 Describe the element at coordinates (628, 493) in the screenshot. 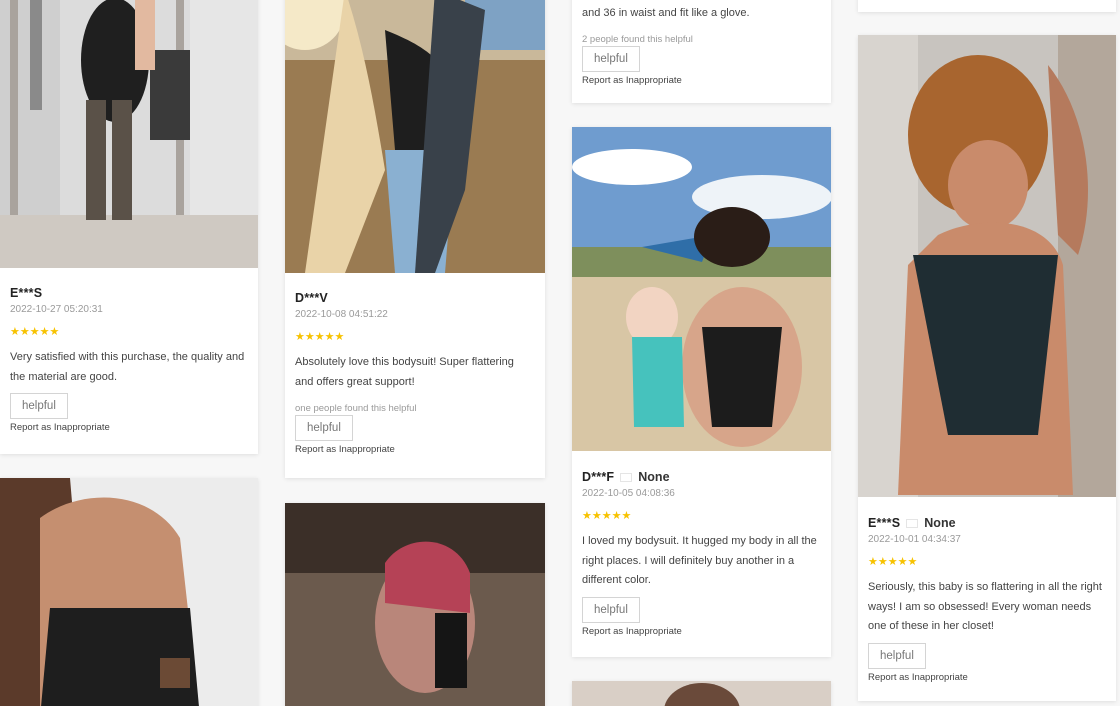

I see `review-date: 2022-10-05 04:08:36` at that location.